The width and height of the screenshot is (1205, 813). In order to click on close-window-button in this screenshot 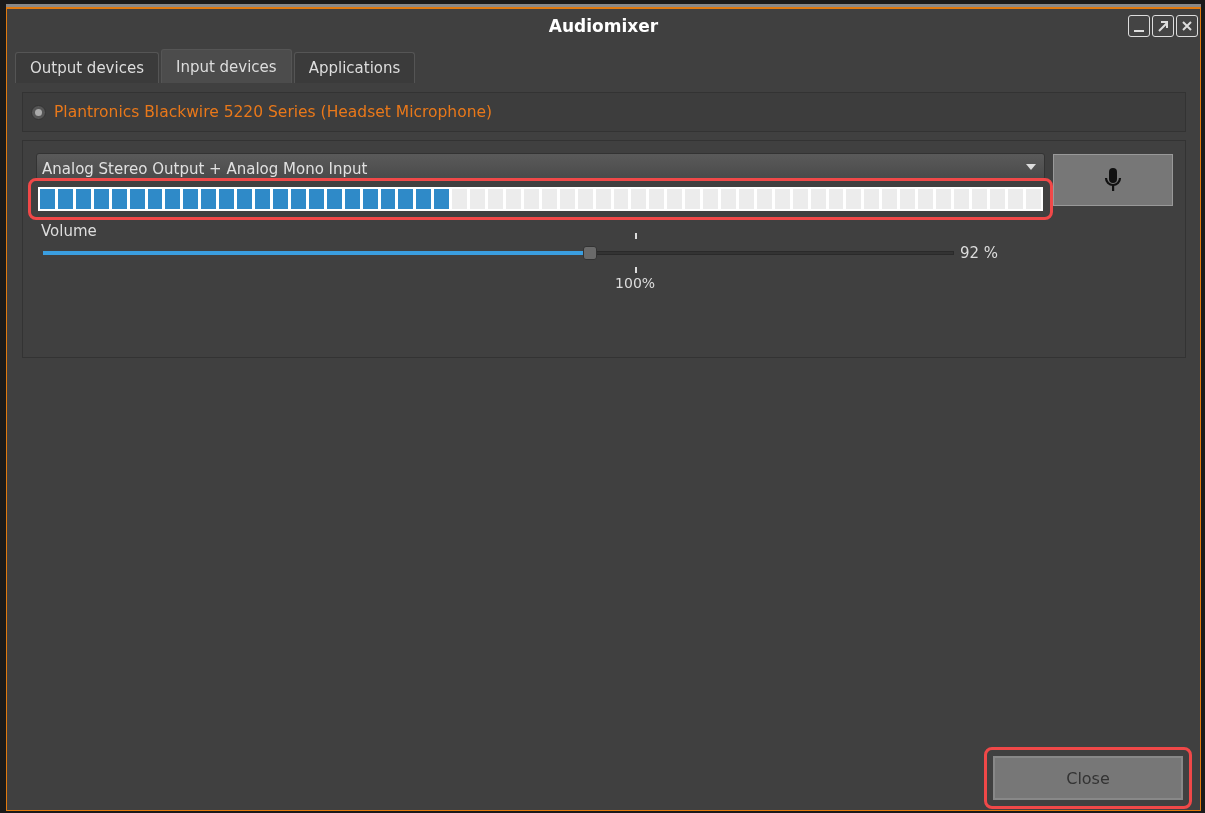, I will do `click(1187, 26)`.